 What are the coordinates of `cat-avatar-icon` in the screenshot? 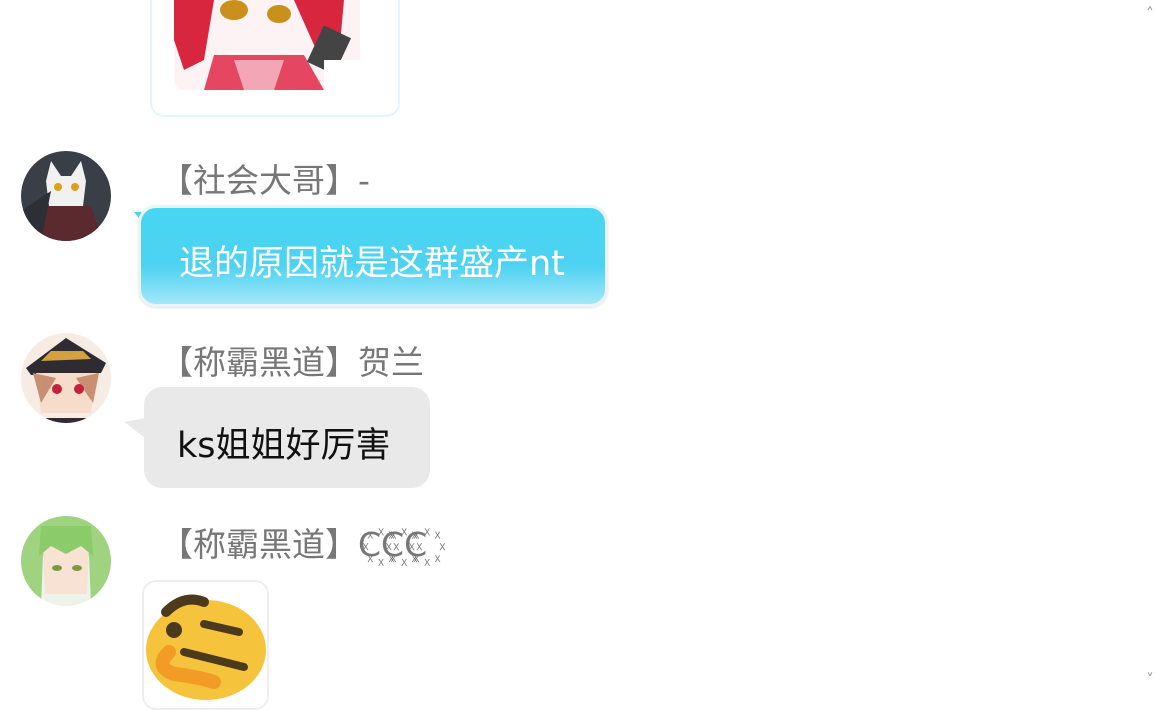 It's located at (66, 196).